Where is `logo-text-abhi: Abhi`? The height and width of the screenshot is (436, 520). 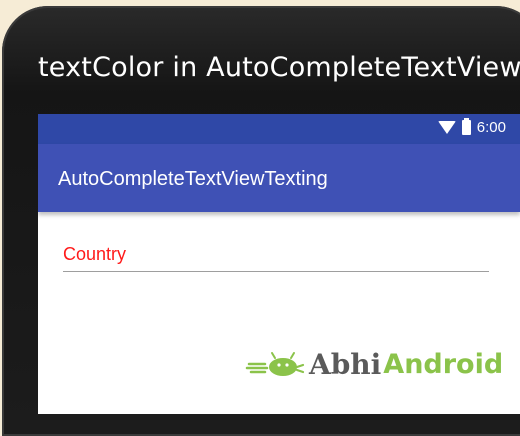
logo-text-abhi: Abhi is located at coordinates (345, 364).